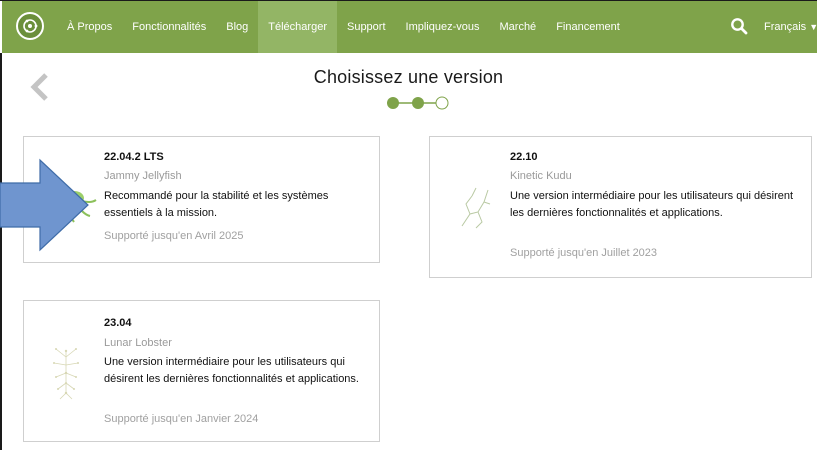  I want to click on language-selector: Français ▼, so click(790, 27).